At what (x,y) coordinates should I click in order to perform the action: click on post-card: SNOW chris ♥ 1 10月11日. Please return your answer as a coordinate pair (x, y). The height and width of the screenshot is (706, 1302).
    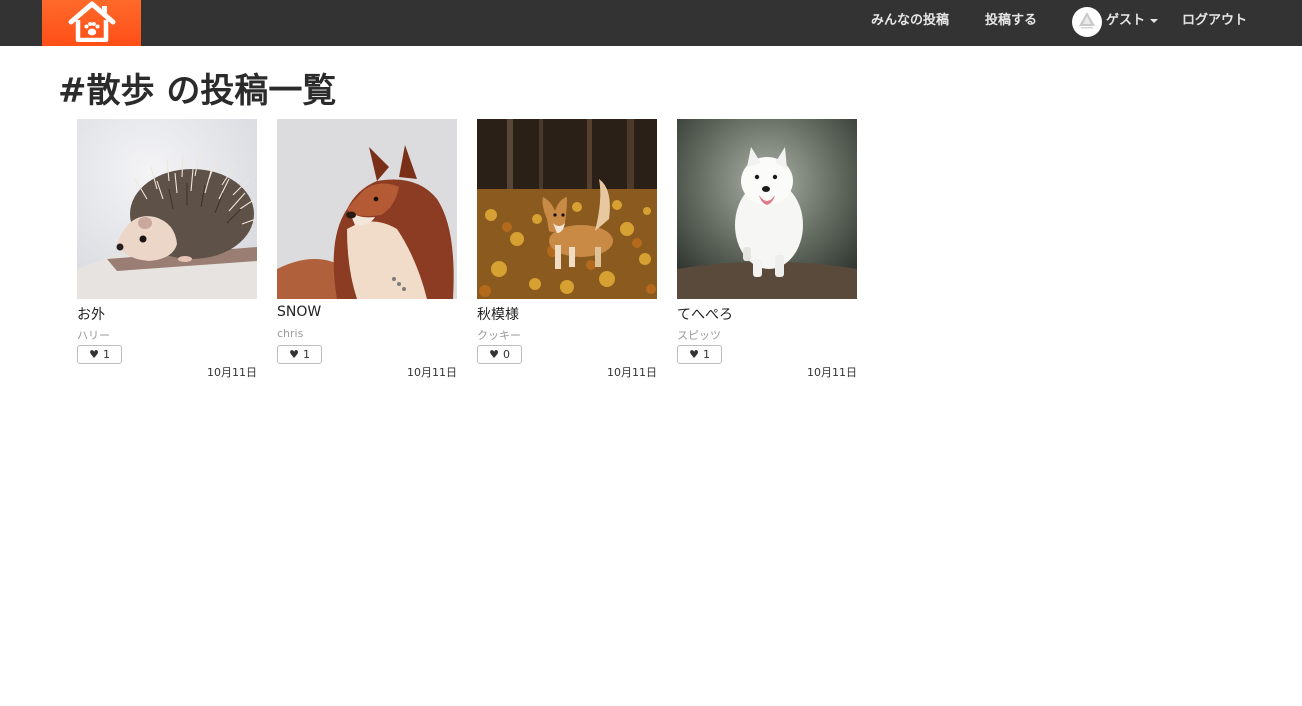
    Looking at the image, I should click on (367, 250).